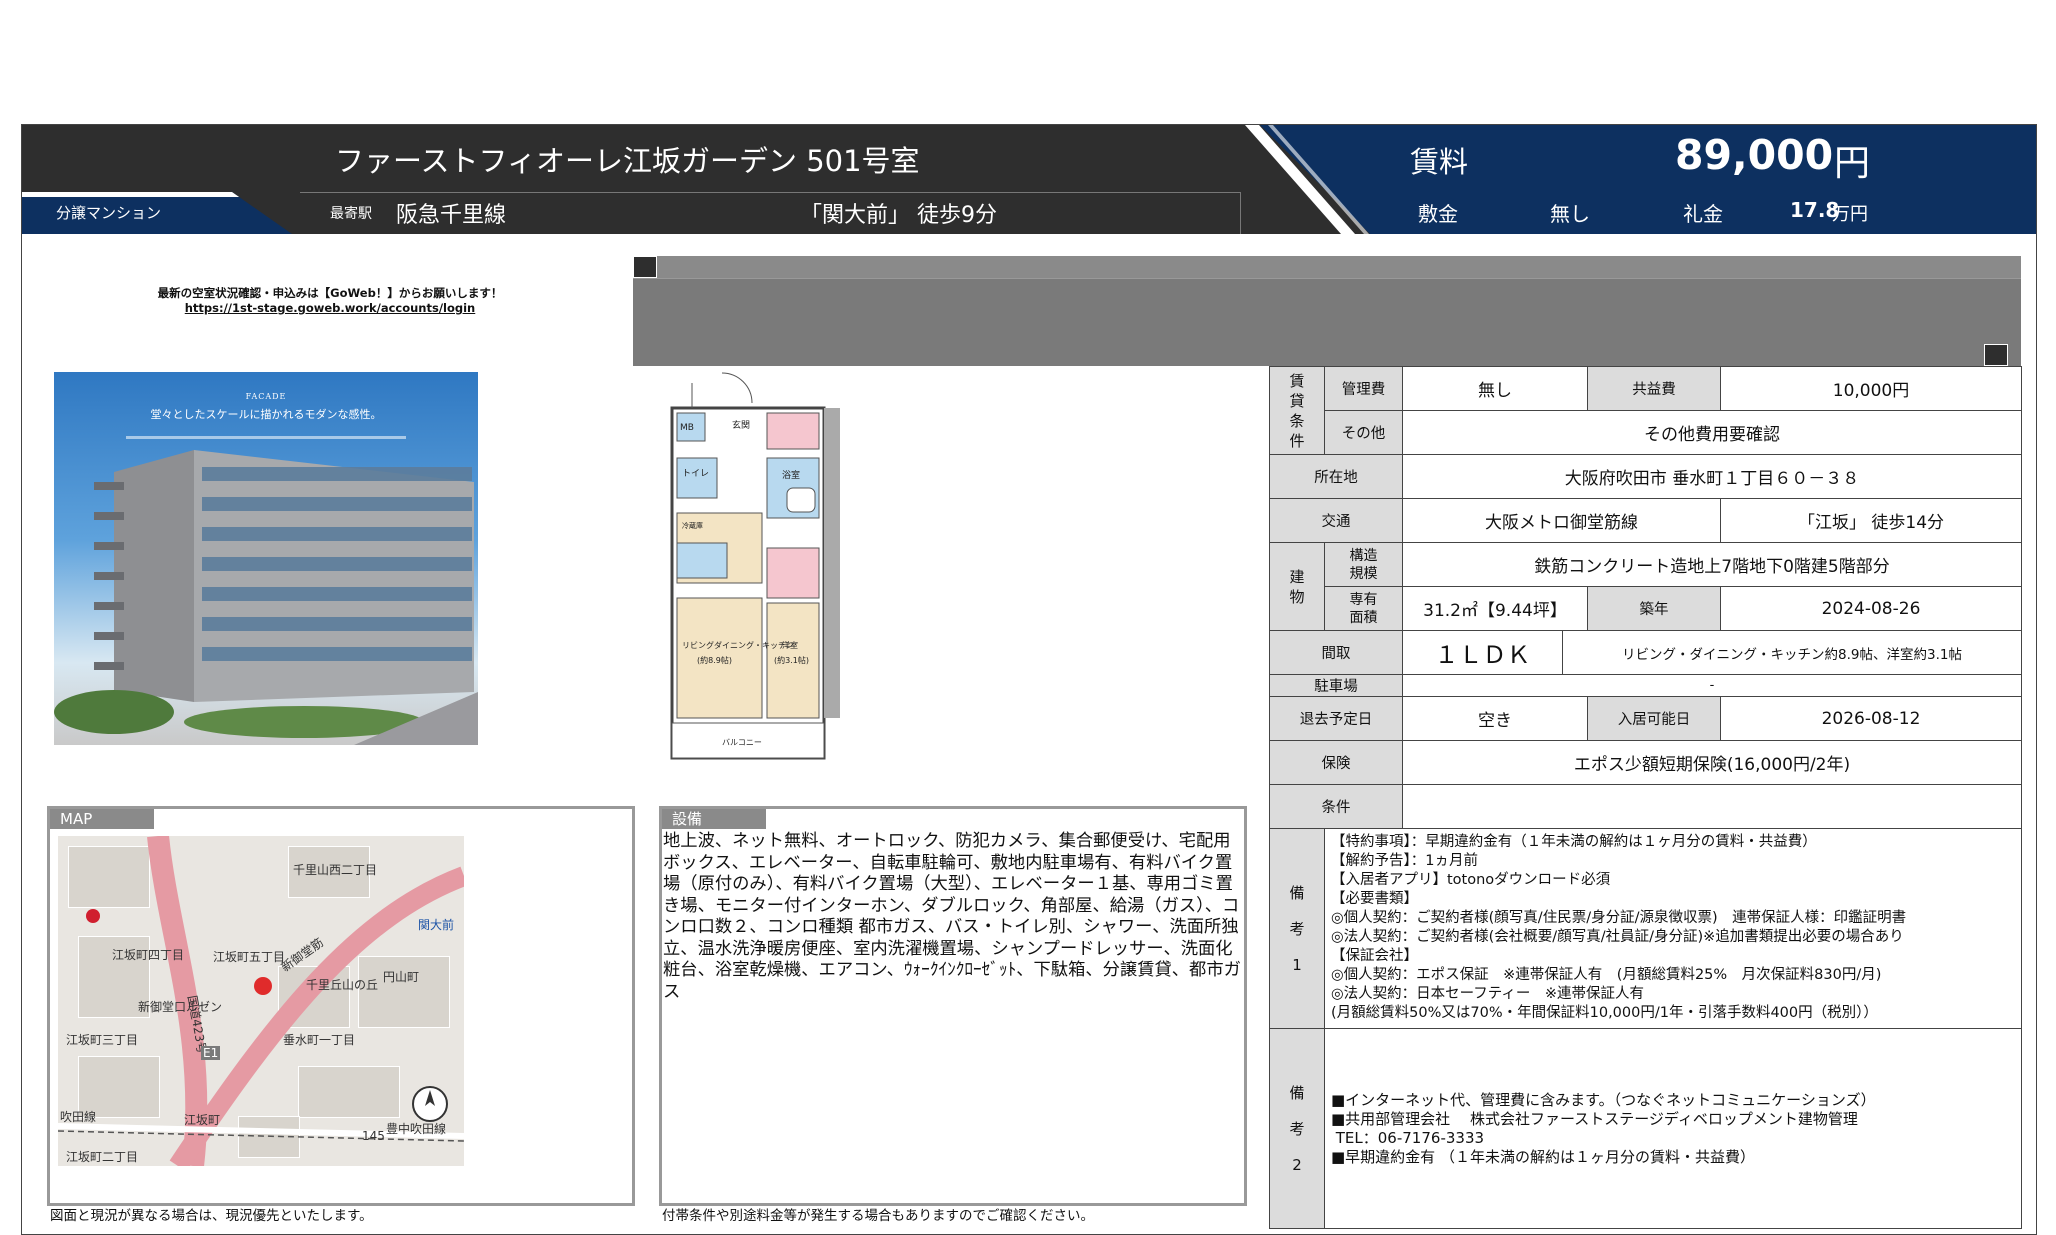 The height and width of the screenshot is (1235, 2056). What do you see at coordinates (1374, 899) in the screenshot?
I see `remarks1-line: 【必要書類】` at bounding box center [1374, 899].